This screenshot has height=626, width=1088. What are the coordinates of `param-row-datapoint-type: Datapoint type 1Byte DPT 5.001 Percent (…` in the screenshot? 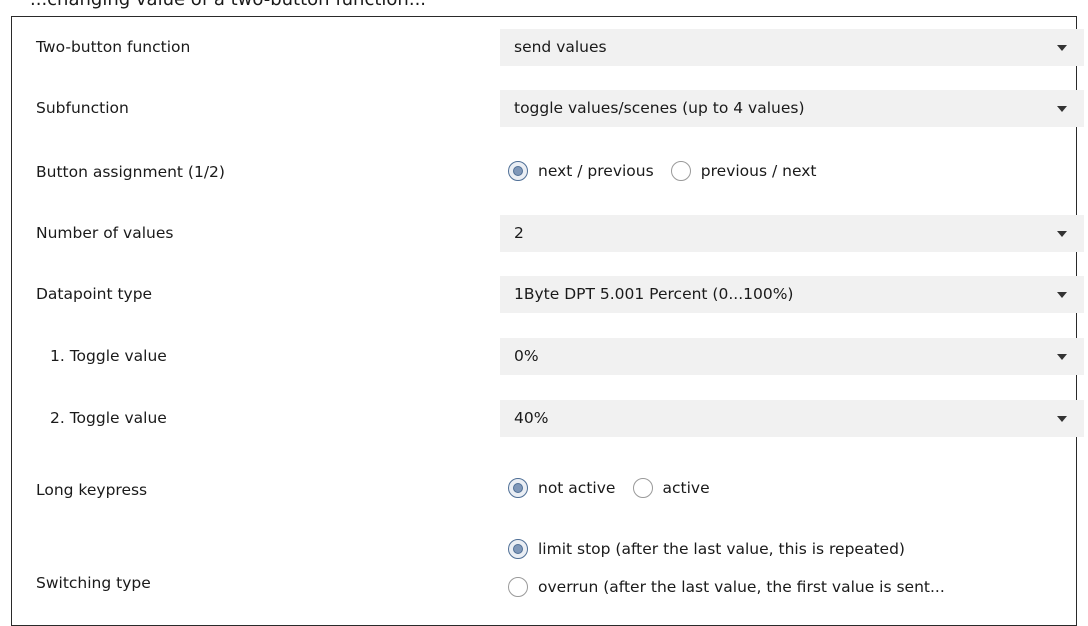 It's located at (548, 294).